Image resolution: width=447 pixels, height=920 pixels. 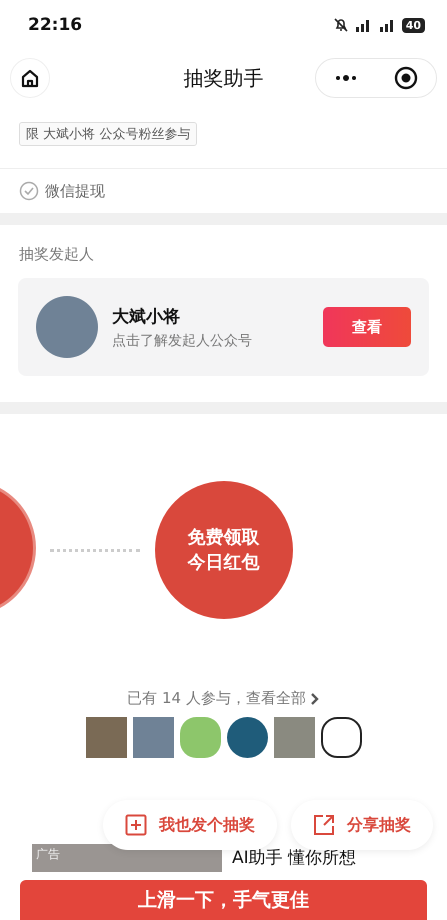 I want to click on swipe-up-button: 上滑一下，手气更佳, so click(x=223, y=900).